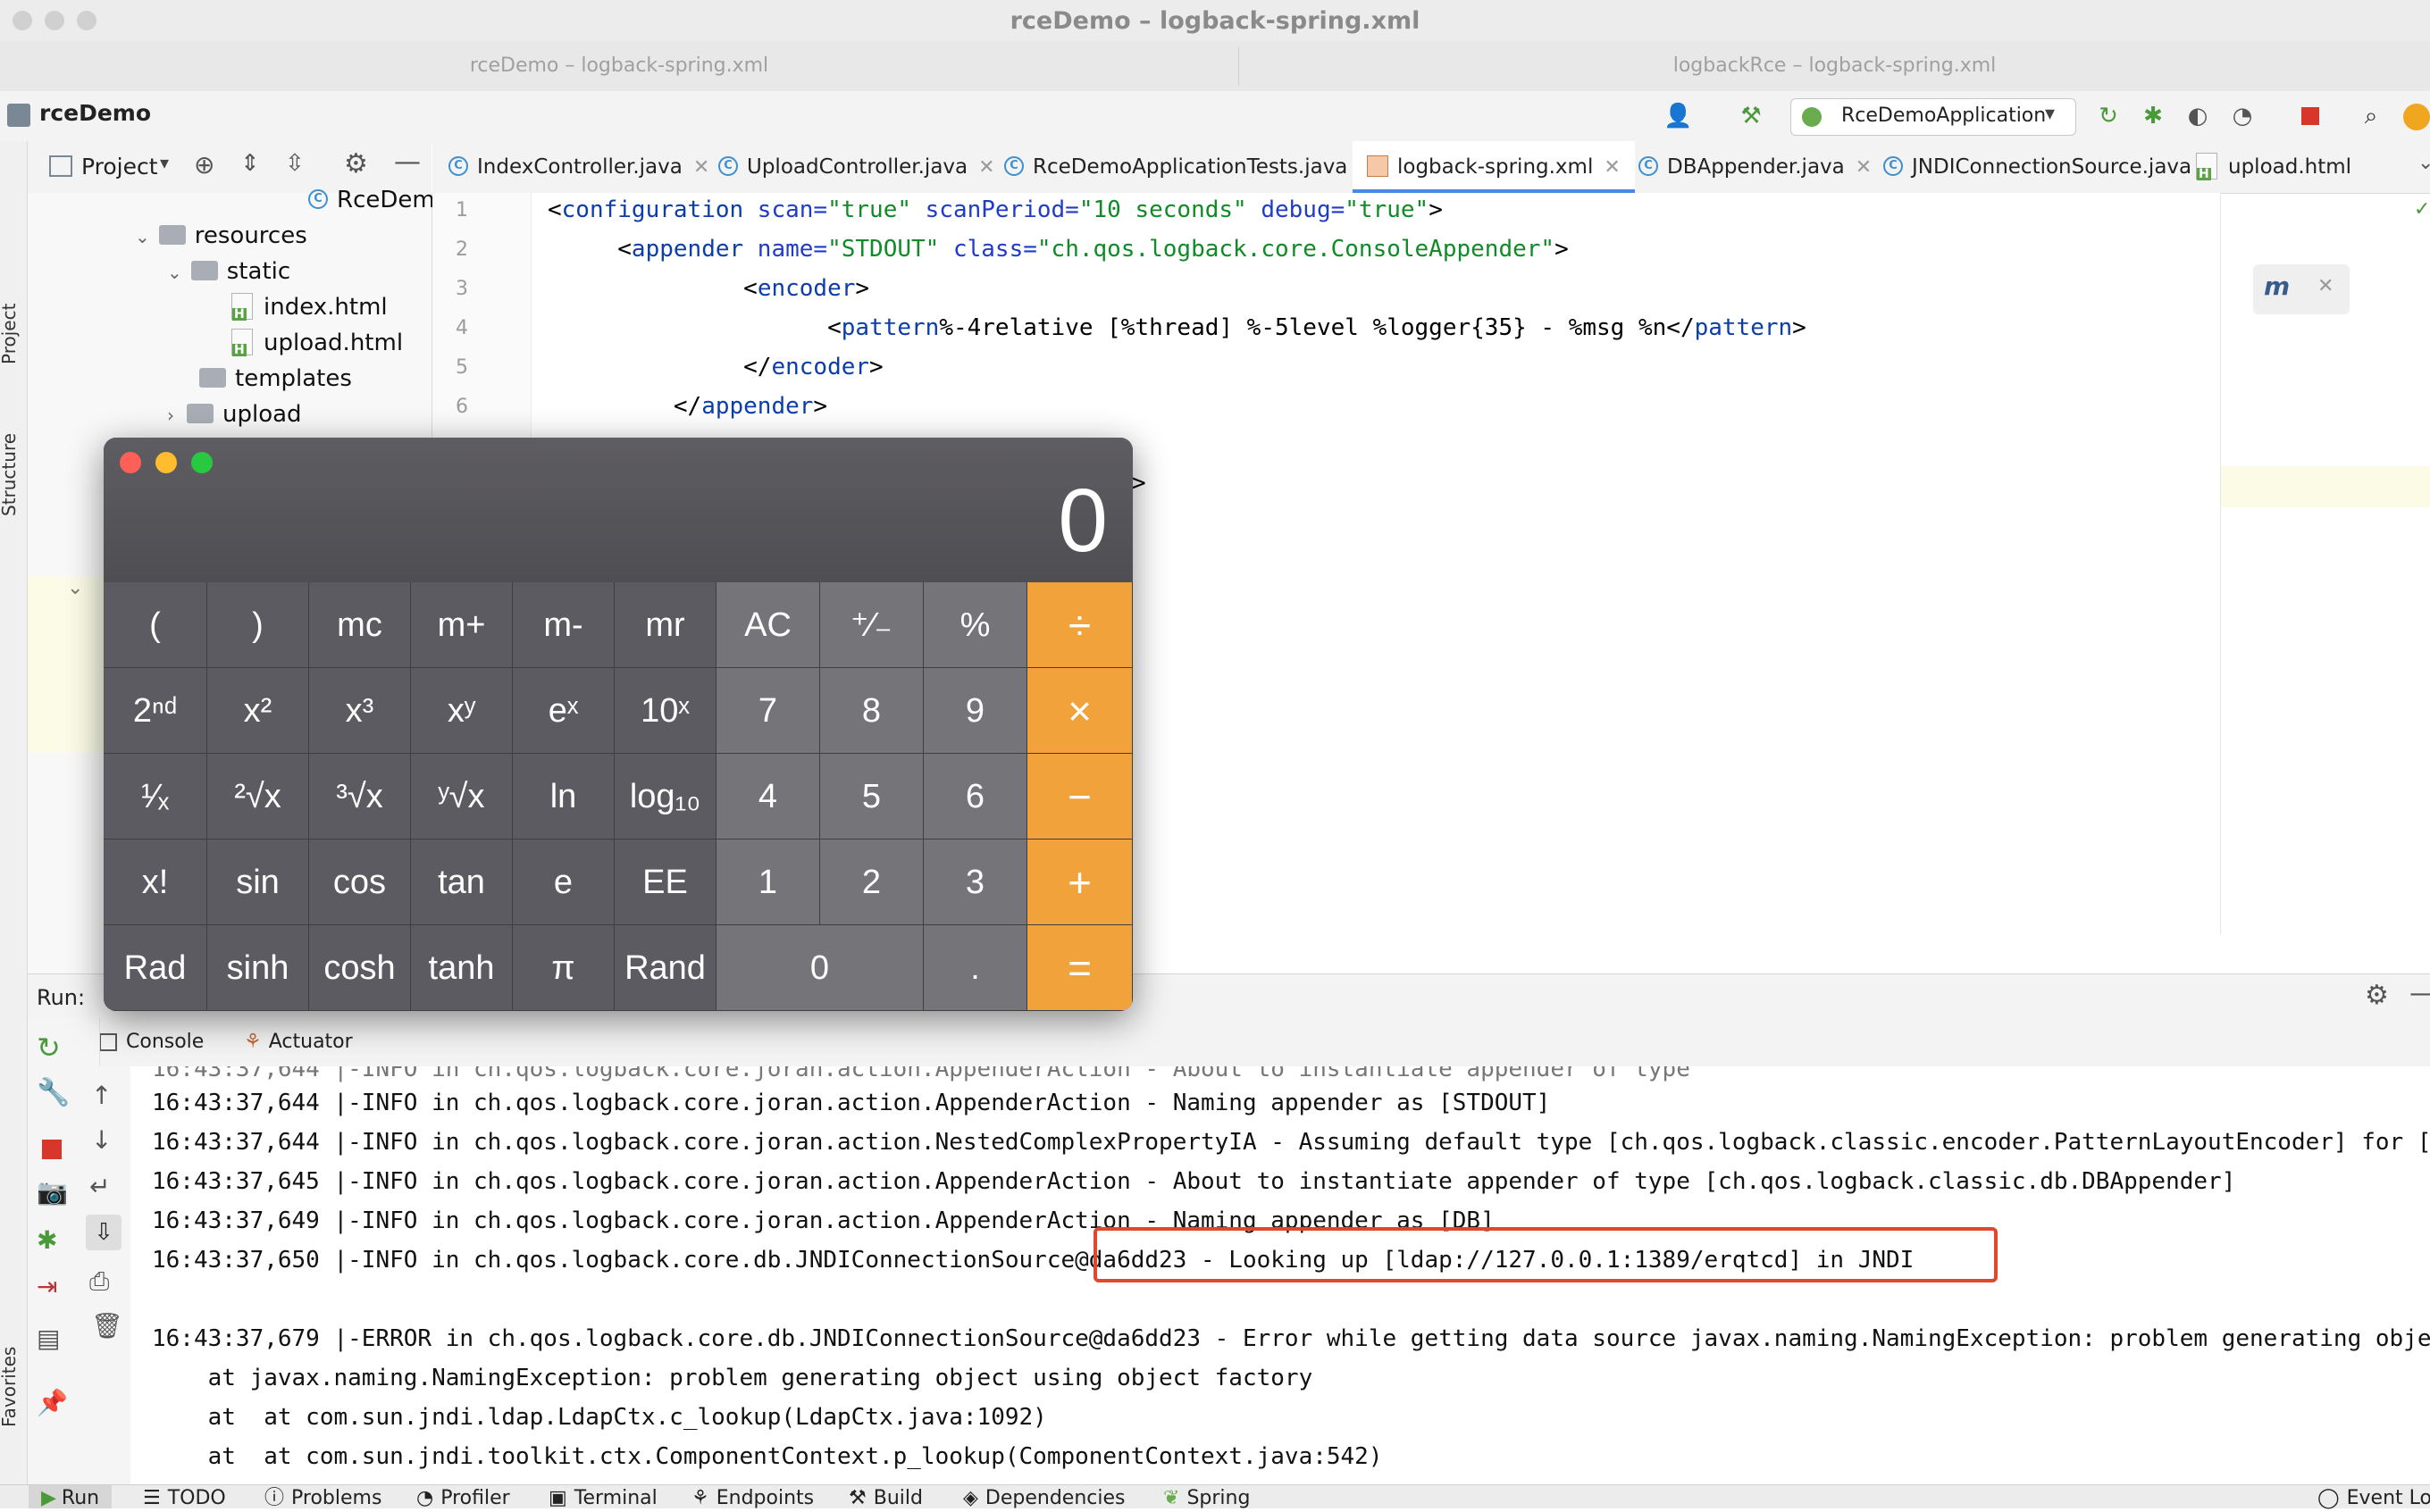 This screenshot has width=2430, height=1512. I want to click on calc-key: Rand, so click(665, 968).